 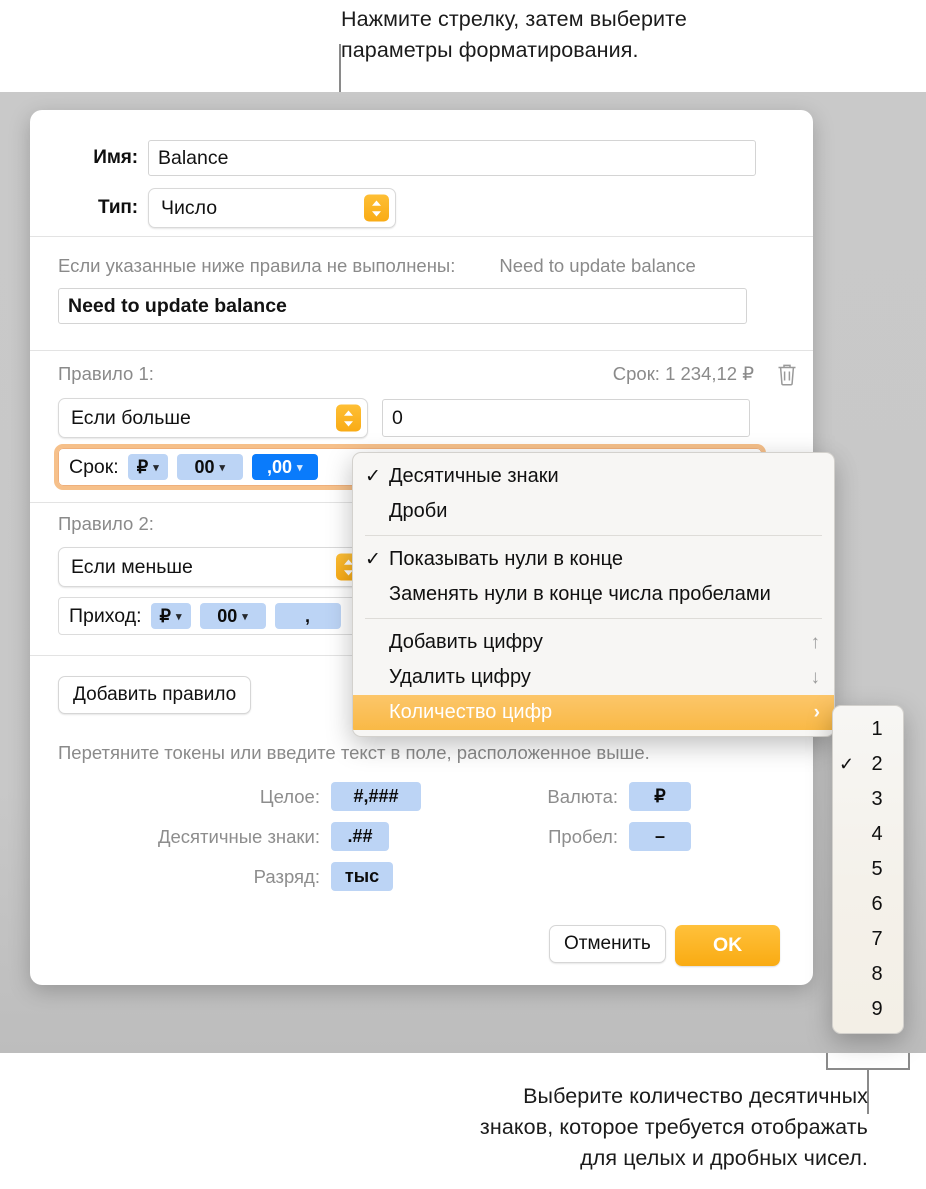 What do you see at coordinates (816, 712) in the screenshot?
I see `chevron-right-icon: ›` at bounding box center [816, 712].